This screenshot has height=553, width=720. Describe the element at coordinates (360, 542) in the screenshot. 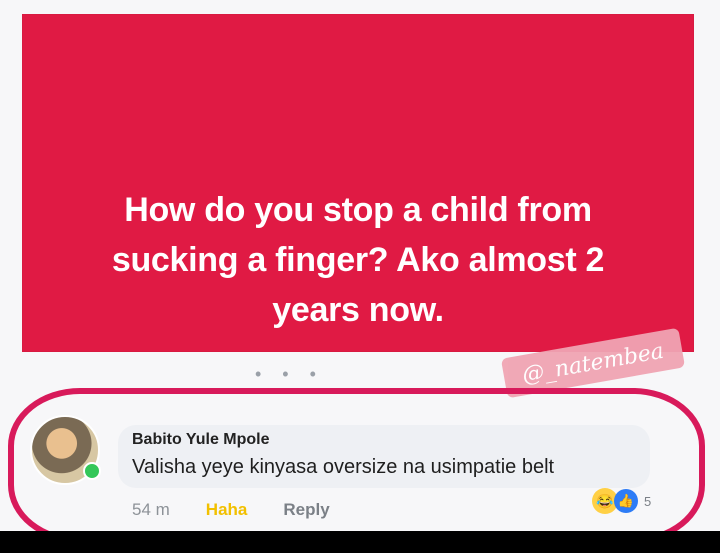

I see `bottom-edge-bar` at that location.